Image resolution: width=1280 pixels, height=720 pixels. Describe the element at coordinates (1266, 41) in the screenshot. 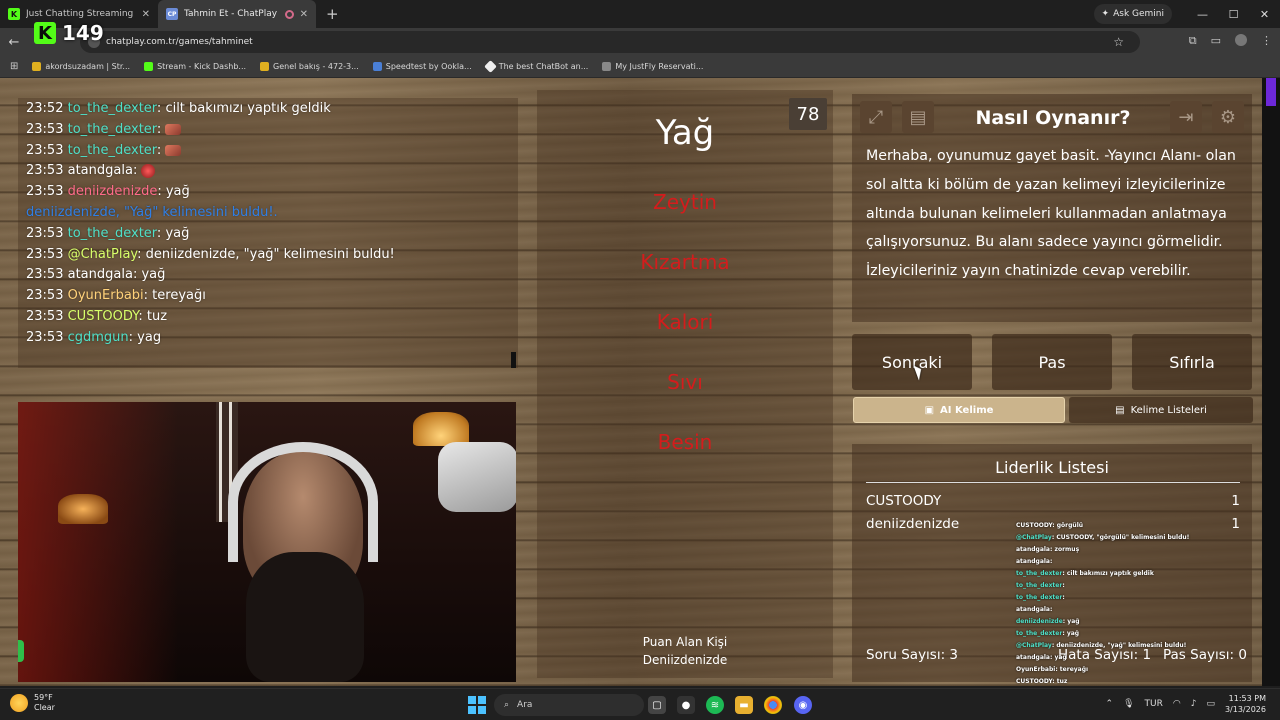

I see `menu-icon: ⋮` at that location.